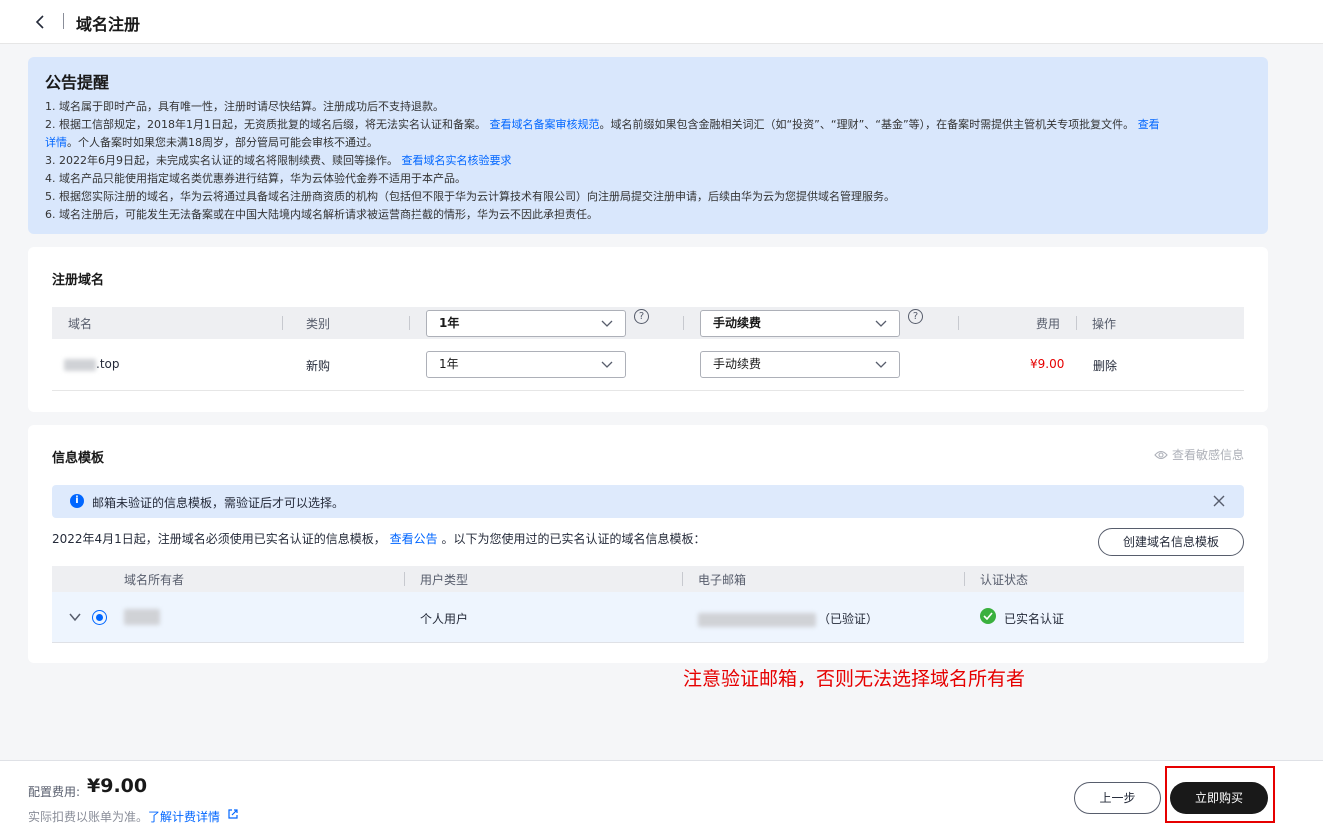 The height and width of the screenshot is (832, 1323). Describe the element at coordinates (1048, 324) in the screenshot. I see `col-fee: 费用` at that location.